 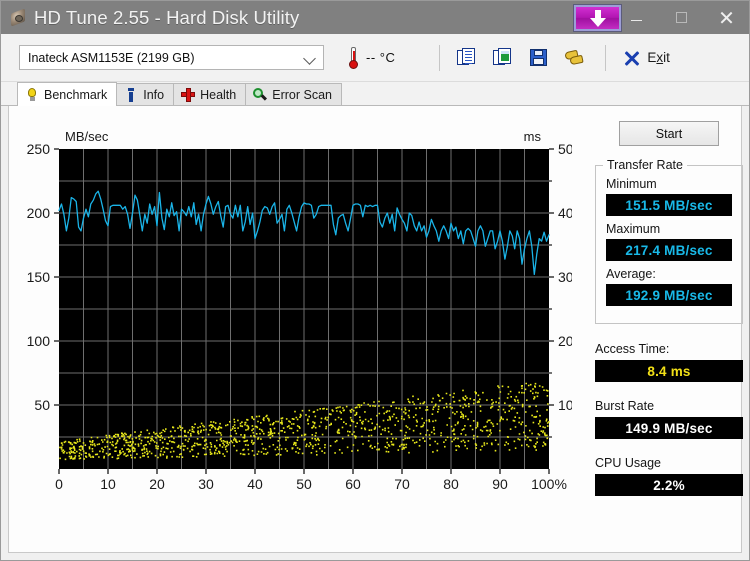 I want to click on svg-text: 60, so click(x=353, y=484).